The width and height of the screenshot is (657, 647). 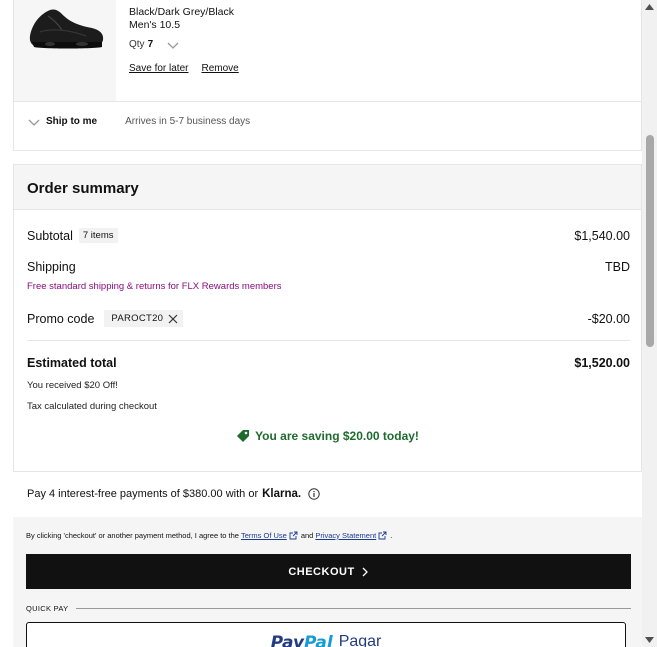 I want to click on qty-value: 7, so click(x=151, y=44).